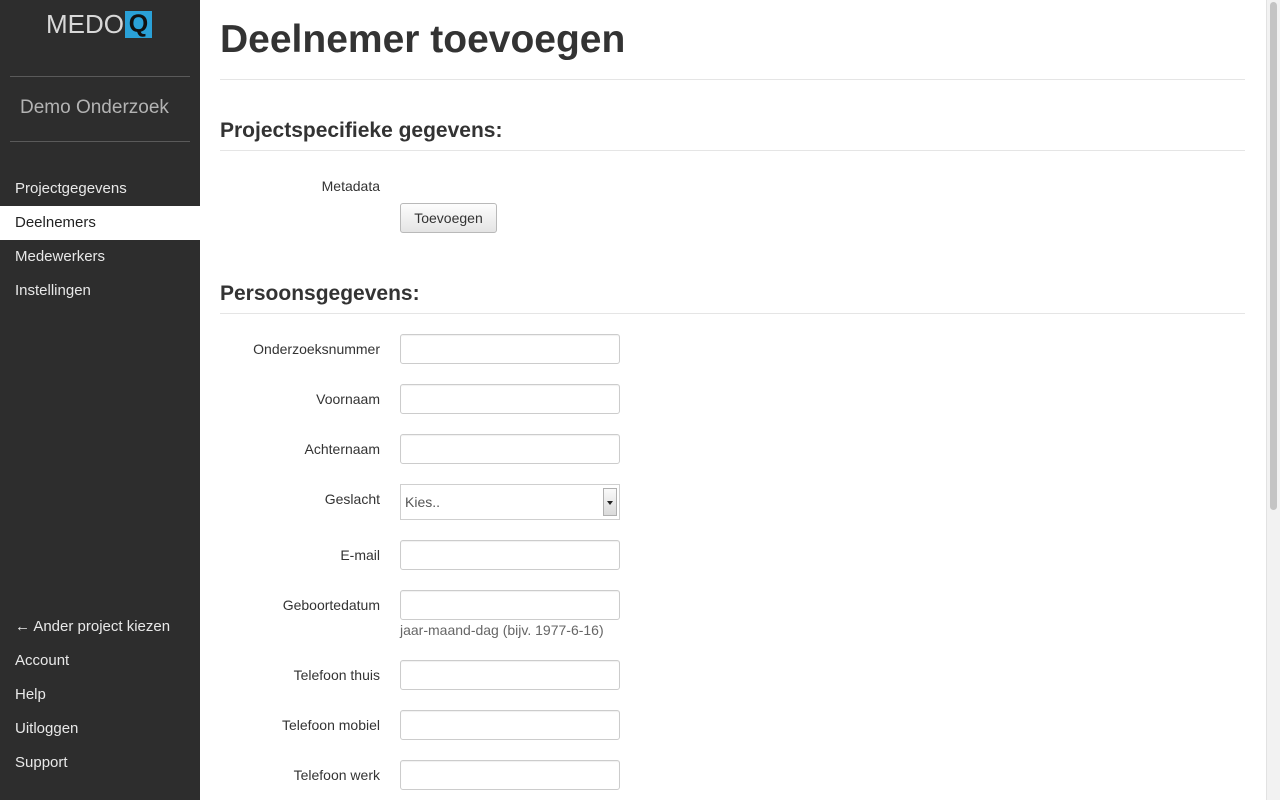 The height and width of the screenshot is (800, 1280). I want to click on telefoon-werk-field, so click(510, 775).